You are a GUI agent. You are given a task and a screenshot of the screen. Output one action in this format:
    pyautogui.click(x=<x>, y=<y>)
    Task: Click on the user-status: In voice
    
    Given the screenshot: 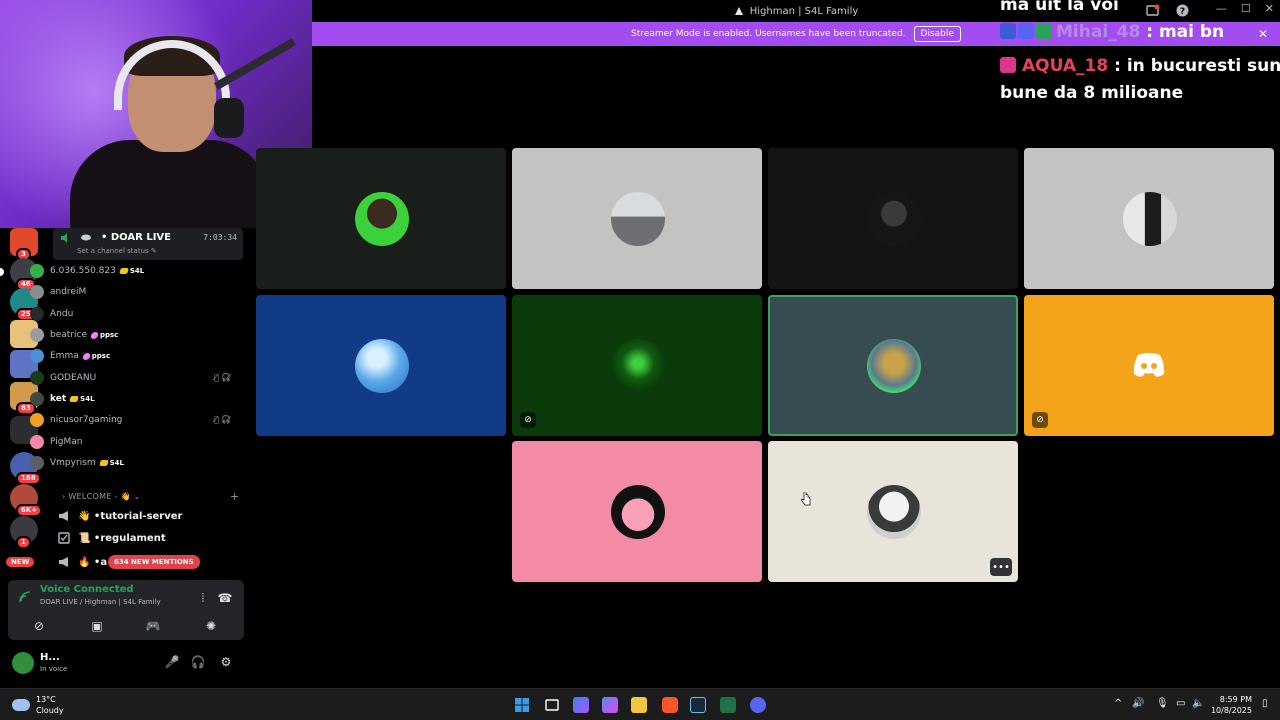 What is the action you would take?
    pyautogui.click(x=54, y=669)
    